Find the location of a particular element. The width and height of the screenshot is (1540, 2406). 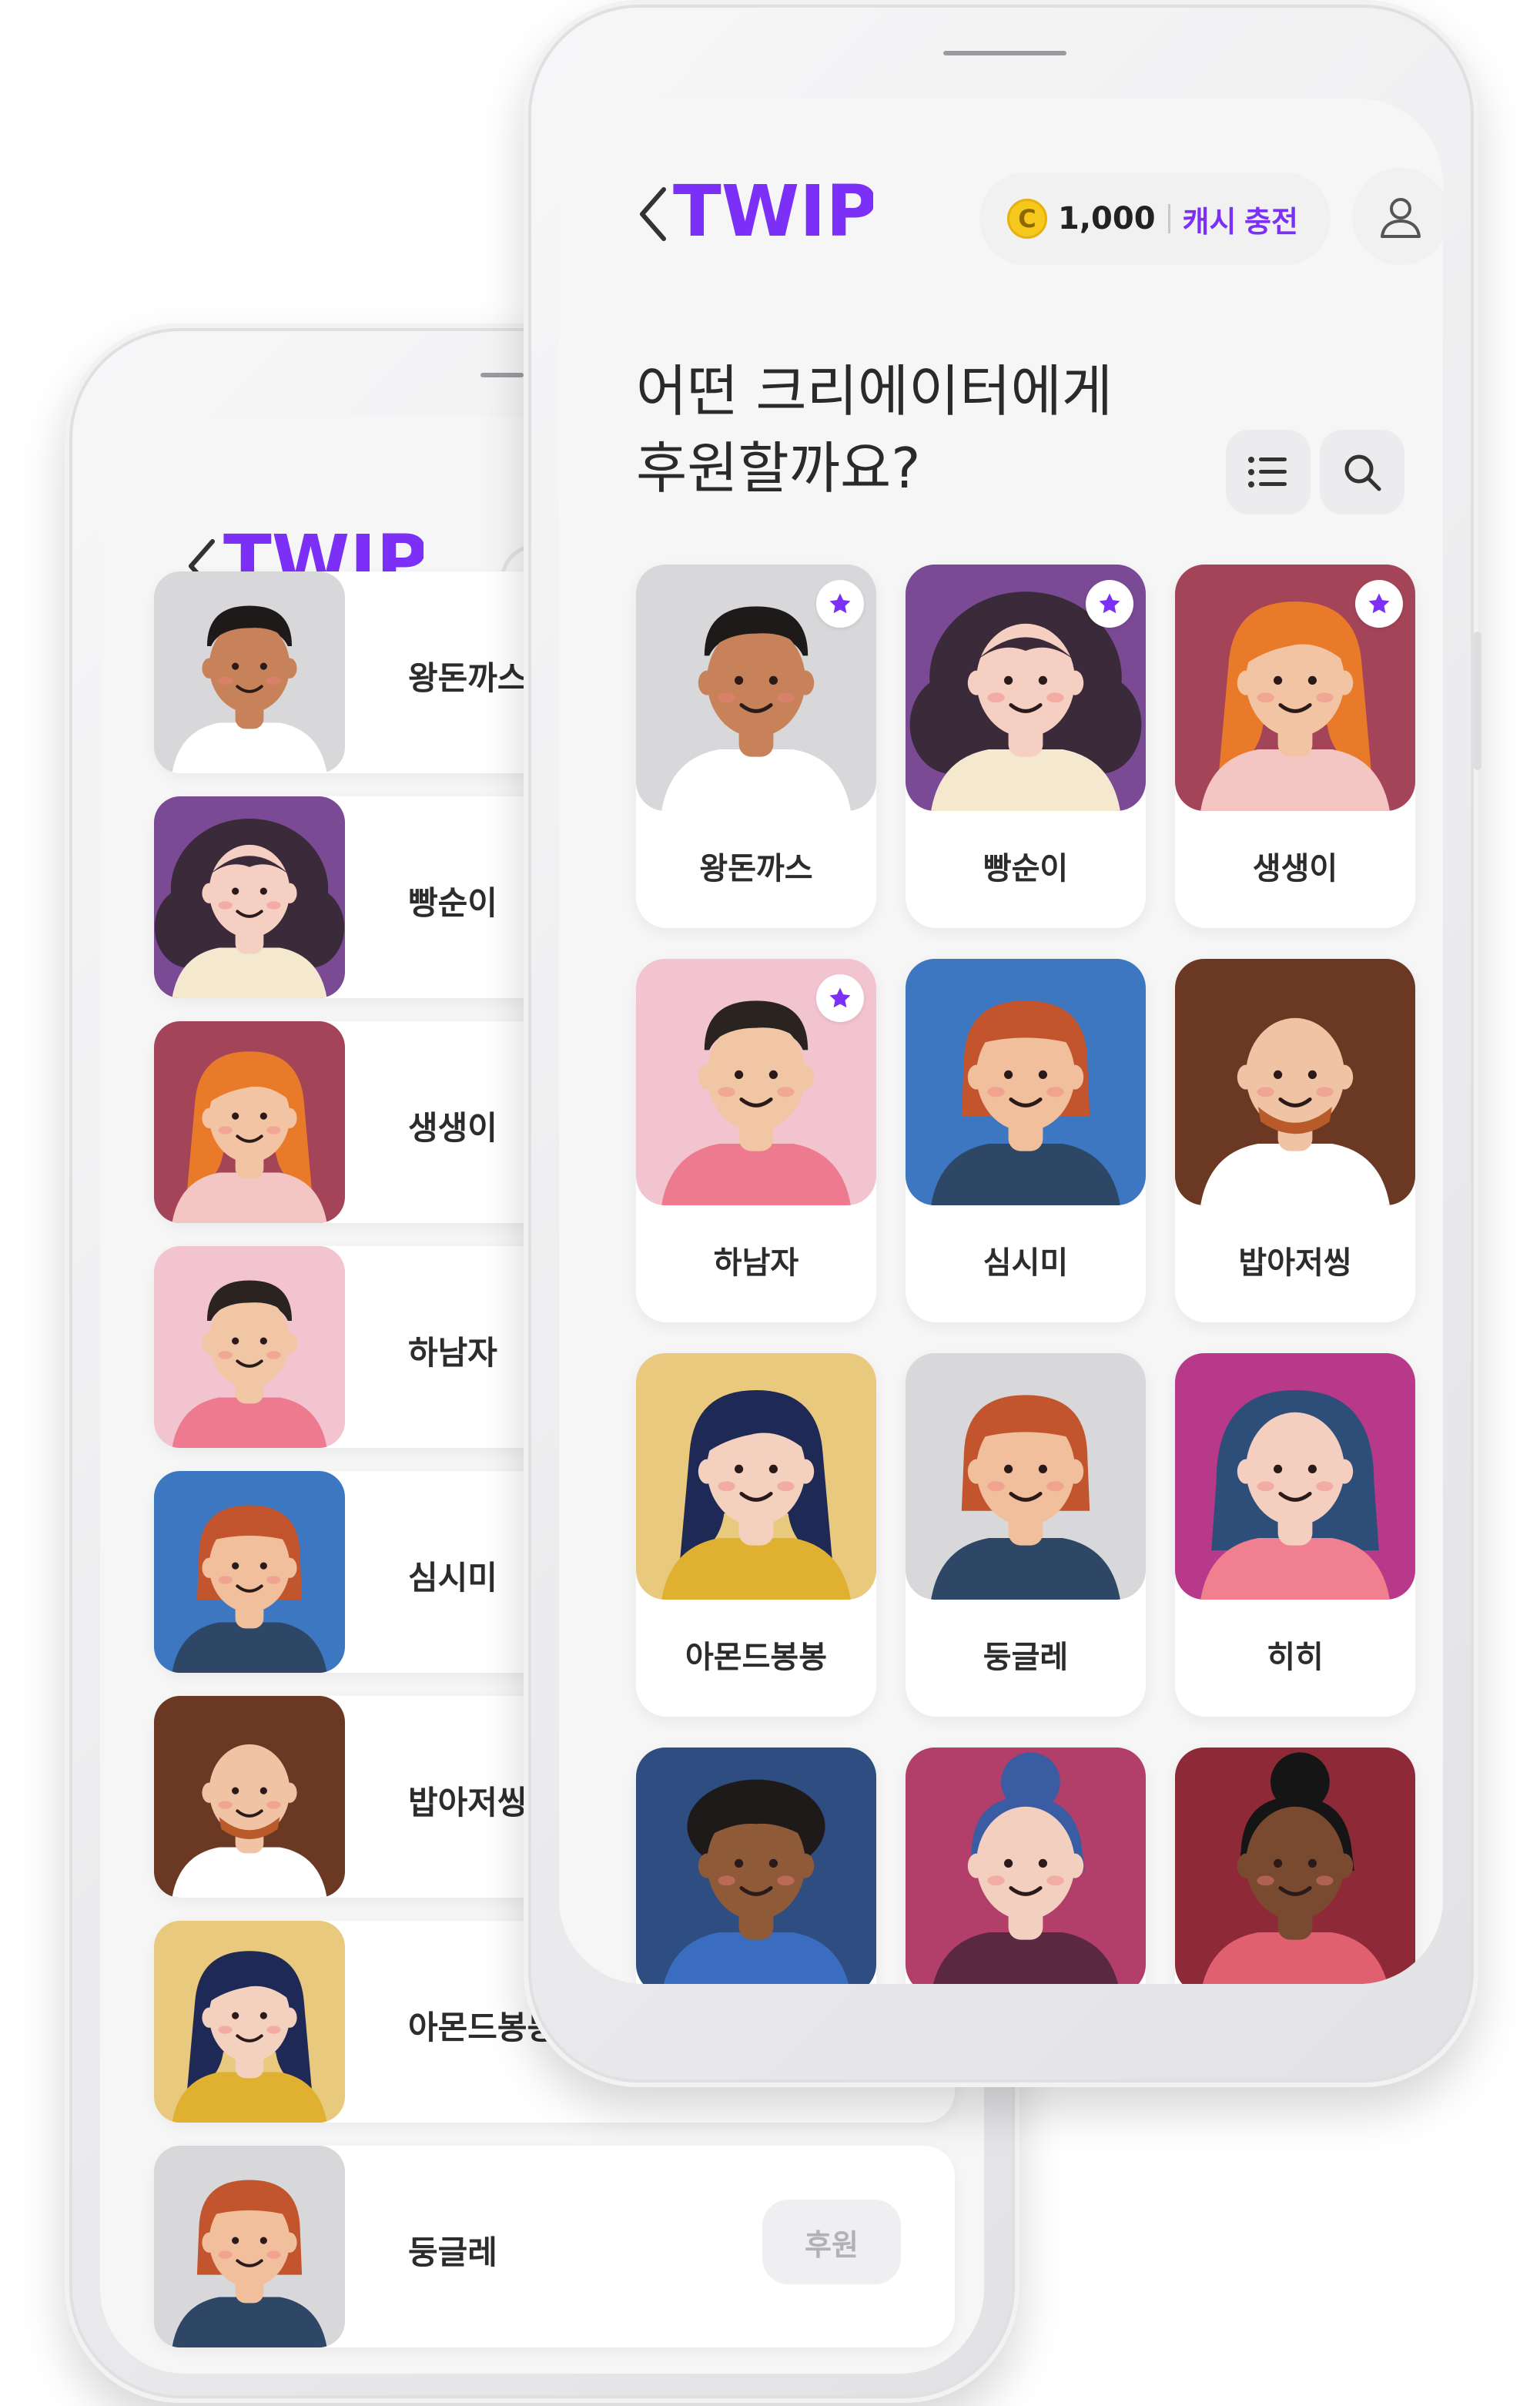

cash-charge-button: 캐시 충전 is located at coordinates (1240, 219).